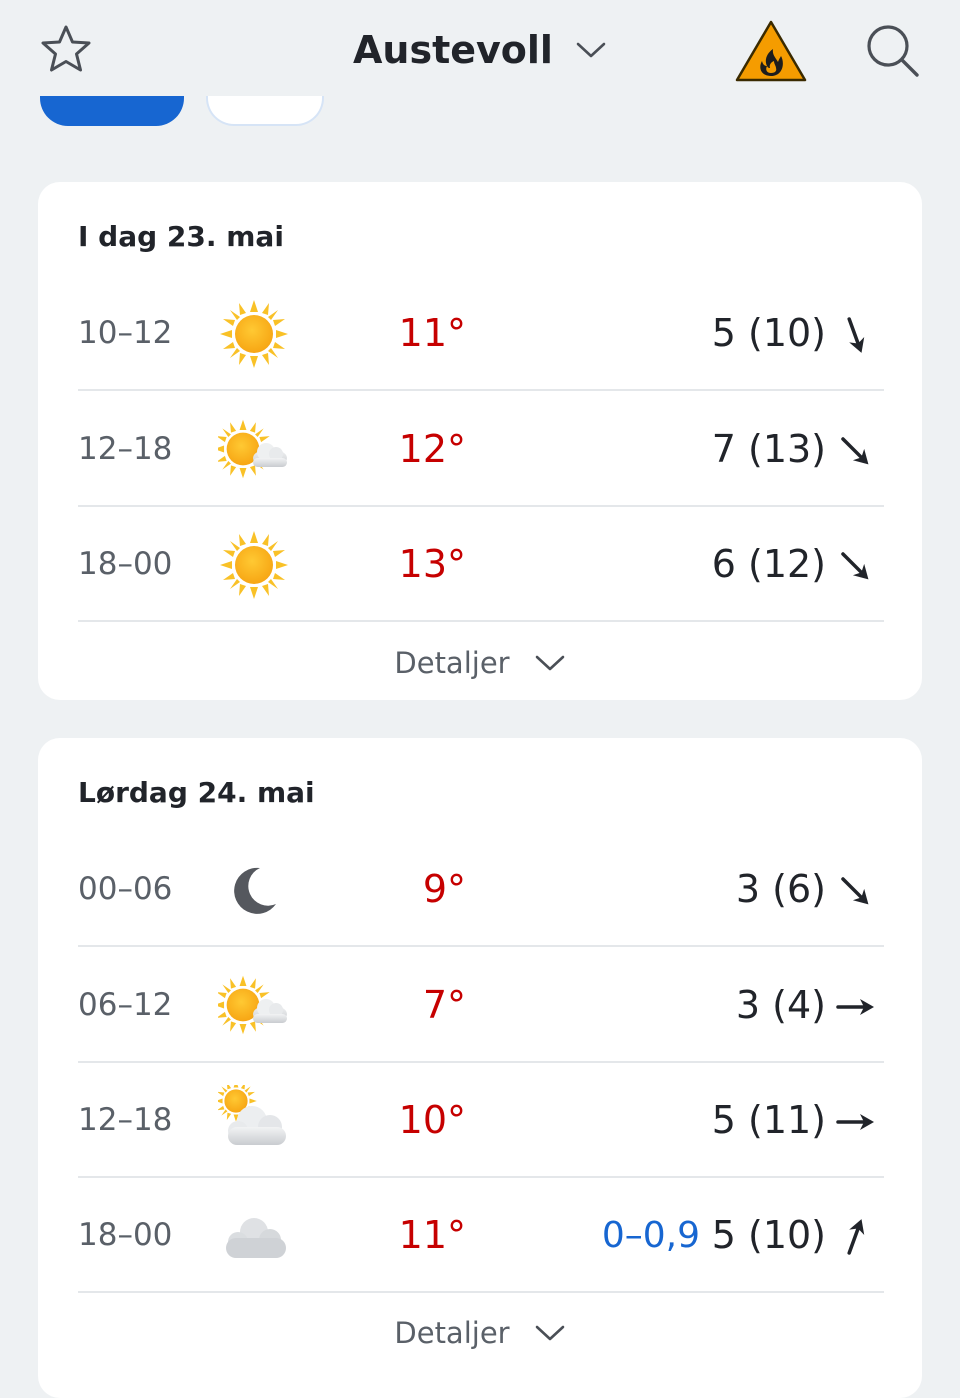 The width and height of the screenshot is (960, 1398). What do you see at coordinates (481, 1120) in the screenshot?
I see `forecast-row: 12–18 10° 5 (11)` at bounding box center [481, 1120].